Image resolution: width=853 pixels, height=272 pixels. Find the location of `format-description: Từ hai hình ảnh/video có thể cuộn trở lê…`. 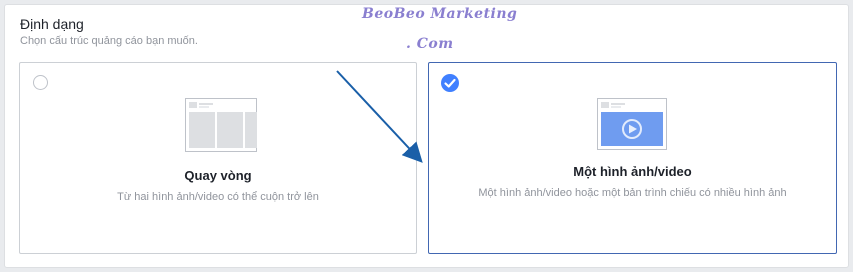

format-description: Từ hai hình ảnh/video có thể cuộn trở lê… is located at coordinates (218, 197).